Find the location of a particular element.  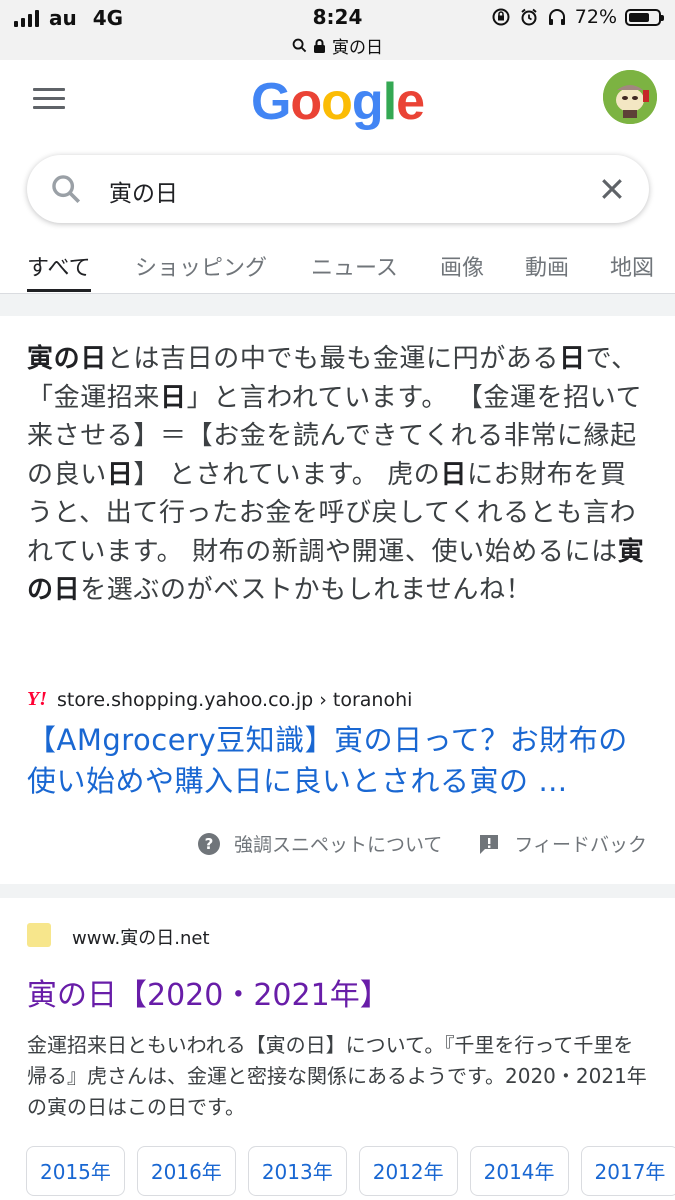

result-site-url: www.寅の日.net is located at coordinates (141, 937).